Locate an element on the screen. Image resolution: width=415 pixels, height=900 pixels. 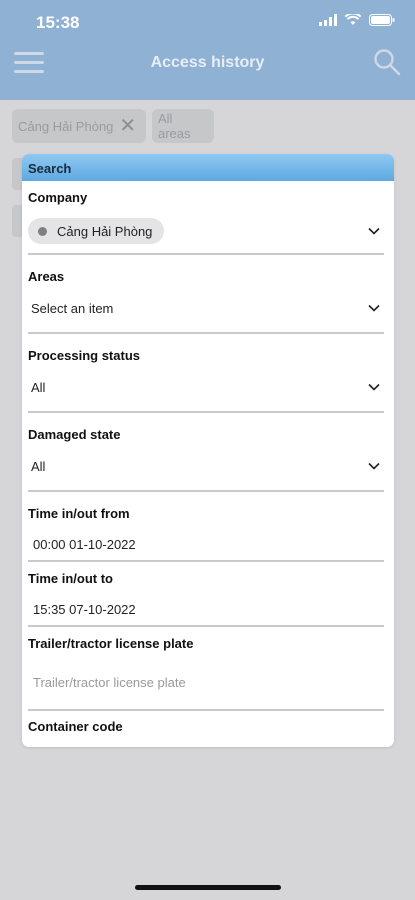
time-to-value: 15:35 07-10-2022 is located at coordinates (84, 609).